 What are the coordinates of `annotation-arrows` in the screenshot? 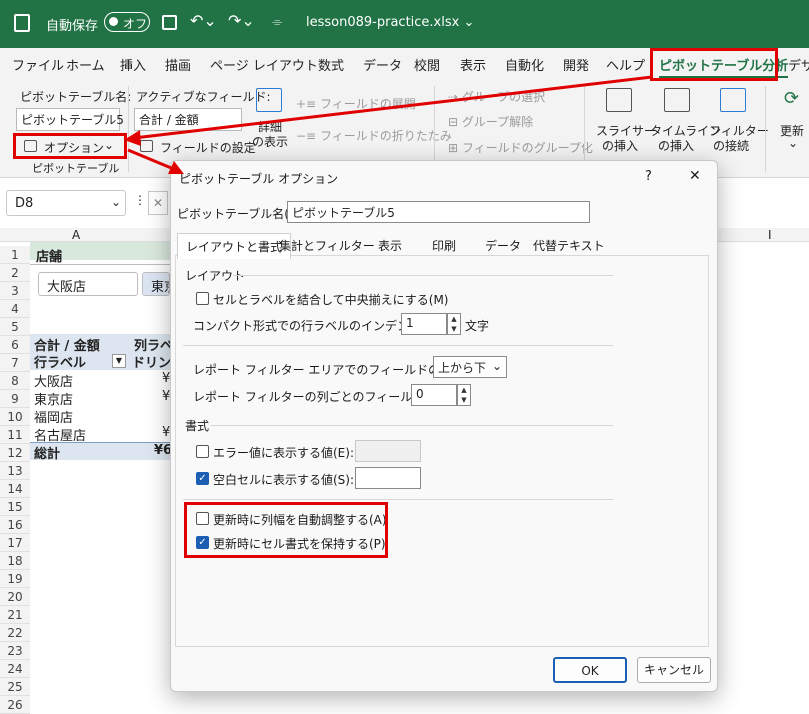 It's located at (388, 124).